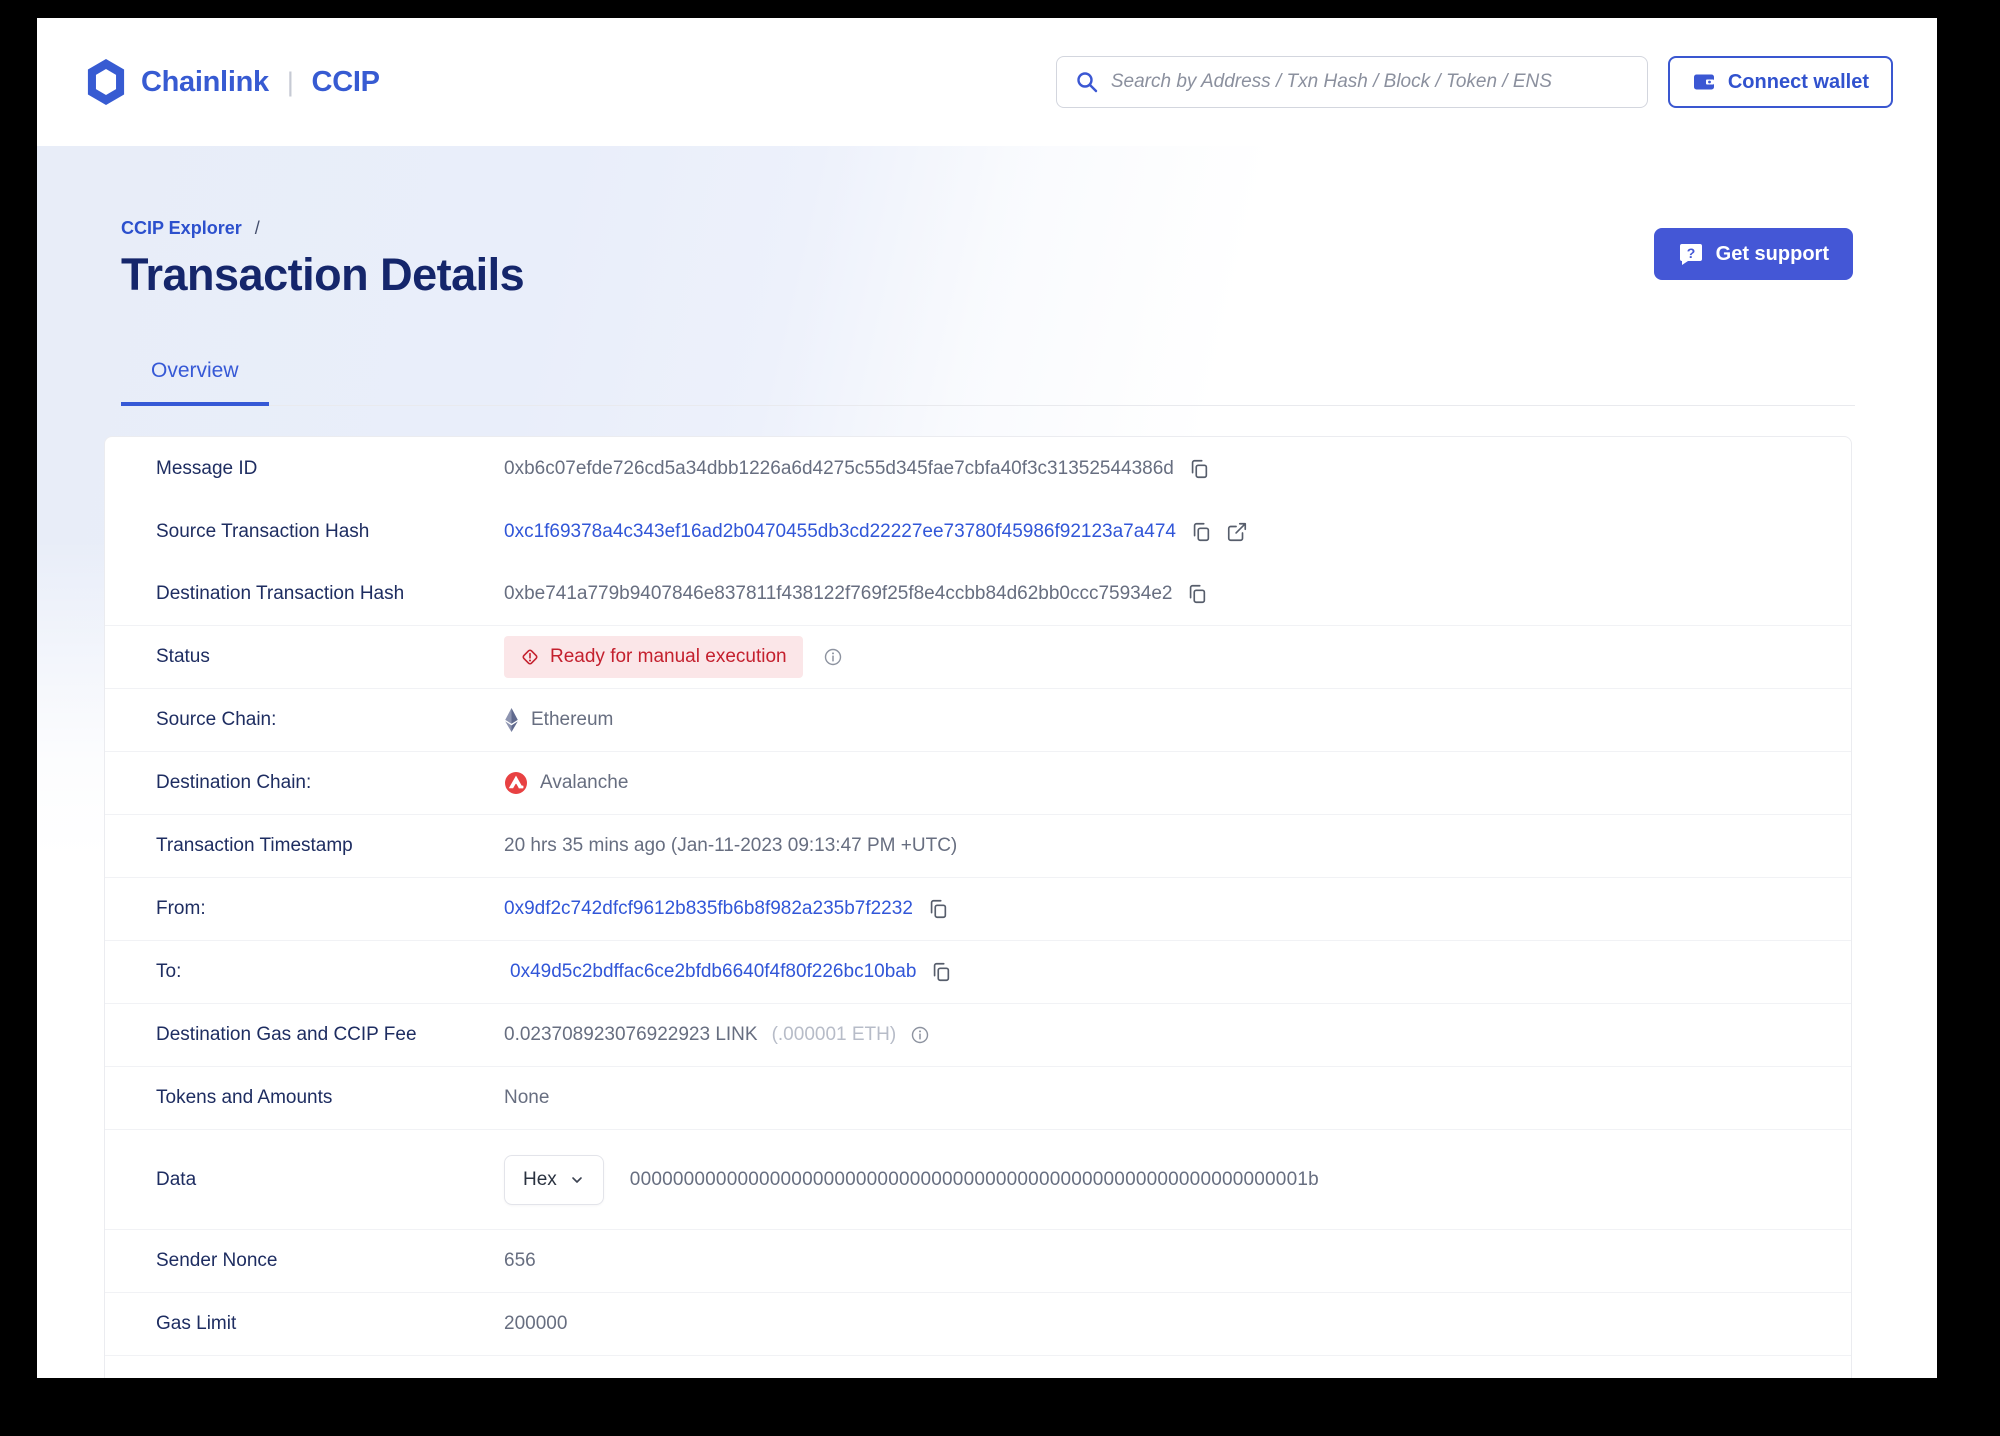 This screenshot has width=2000, height=1436. What do you see at coordinates (217, 1260) in the screenshot?
I see `row-label: Sender Nonce` at bounding box center [217, 1260].